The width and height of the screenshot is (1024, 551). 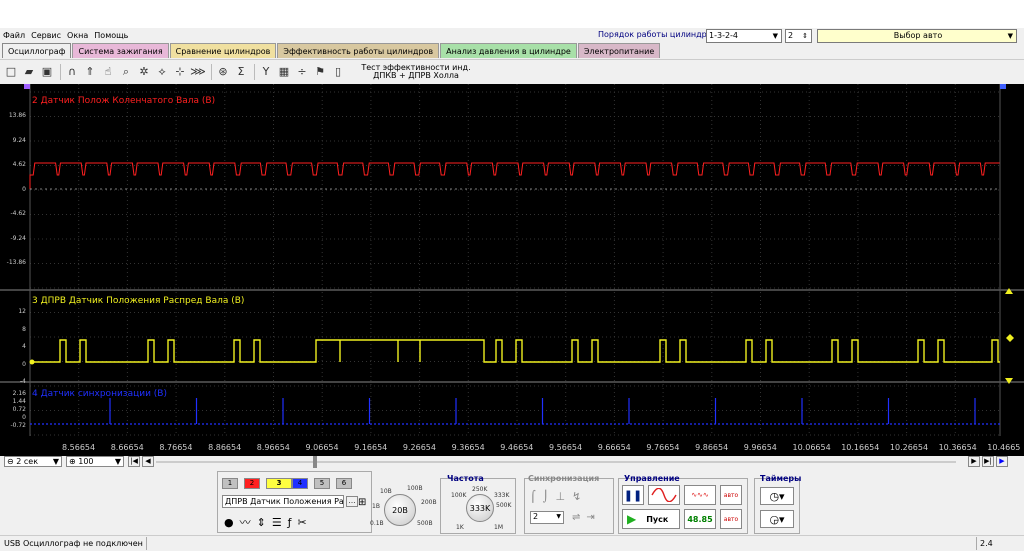 I want to click on sigma-icon: Σ, so click(x=241, y=72).